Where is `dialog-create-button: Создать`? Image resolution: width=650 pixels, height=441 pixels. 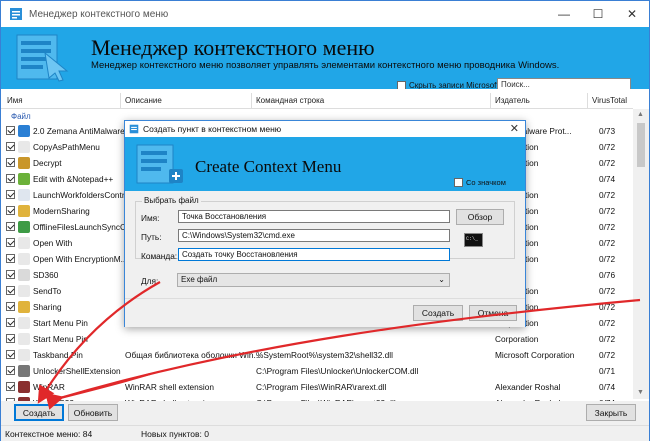
dialog-create-button: Создать is located at coordinates (438, 313).